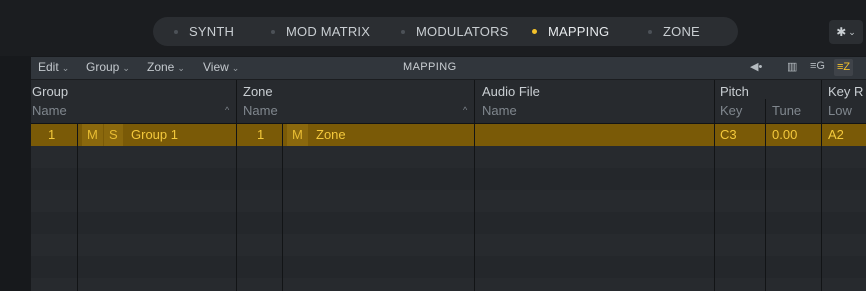 The image size is (866, 291). Describe the element at coordinates (817, 66) in the screenshot. I see `group-view-icon: ≡G` at that location.